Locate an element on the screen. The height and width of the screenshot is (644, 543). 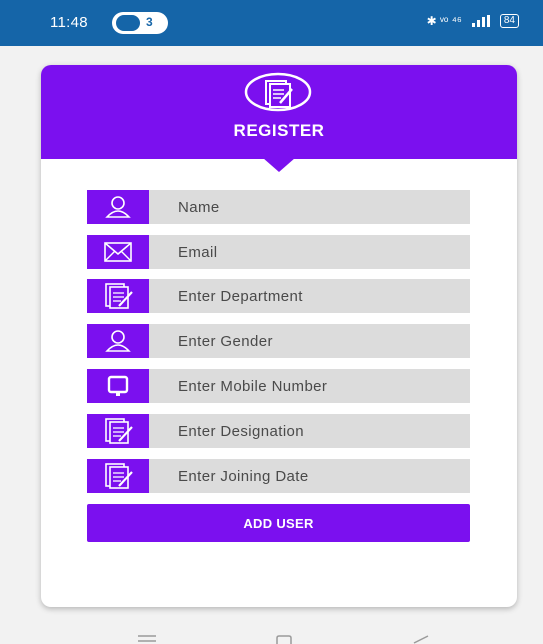
status-time: 11:48 is located at coordinates (69, 22).